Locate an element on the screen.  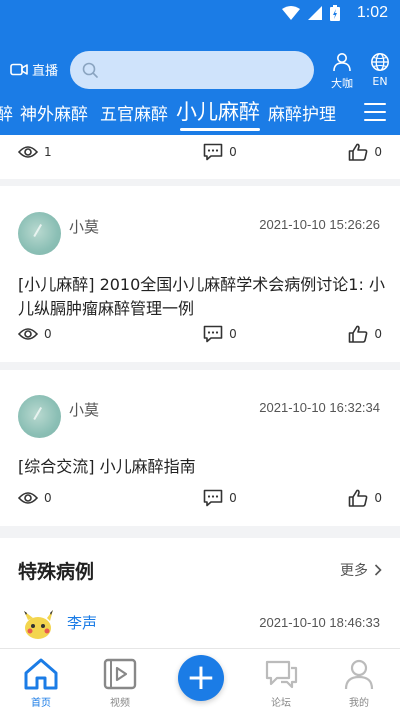
nav-home: 首页 is located at coordinates (41, 683).